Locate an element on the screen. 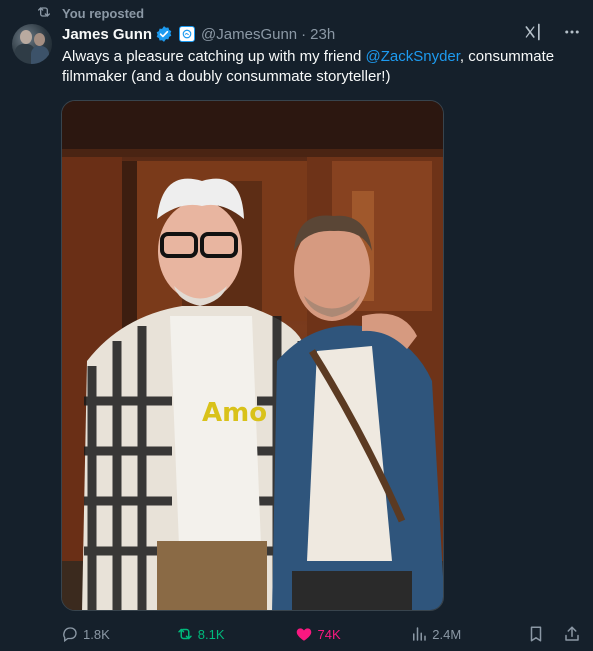  repost-count: 8.1K is located at coordinates (211, 634).